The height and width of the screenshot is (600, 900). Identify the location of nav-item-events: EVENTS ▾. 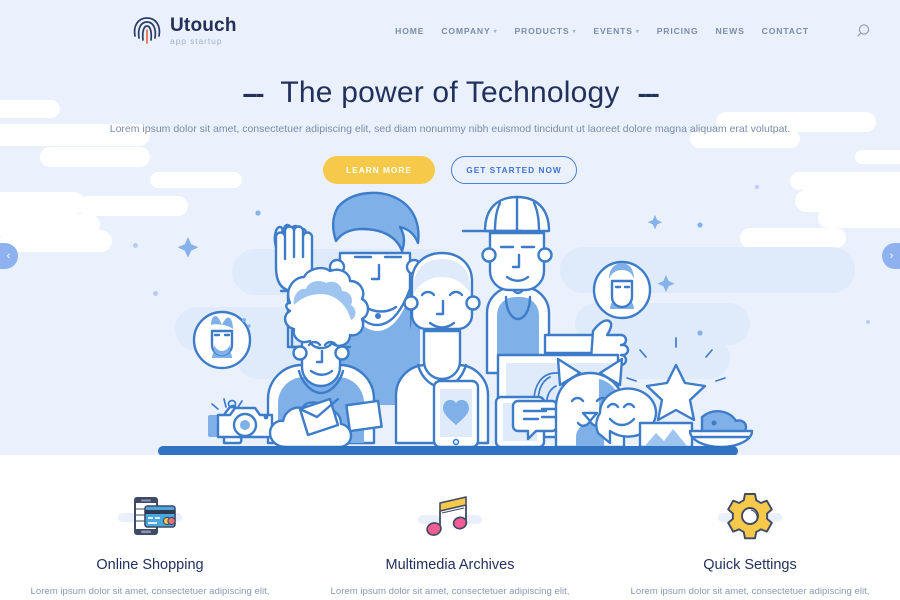
(616, 31).